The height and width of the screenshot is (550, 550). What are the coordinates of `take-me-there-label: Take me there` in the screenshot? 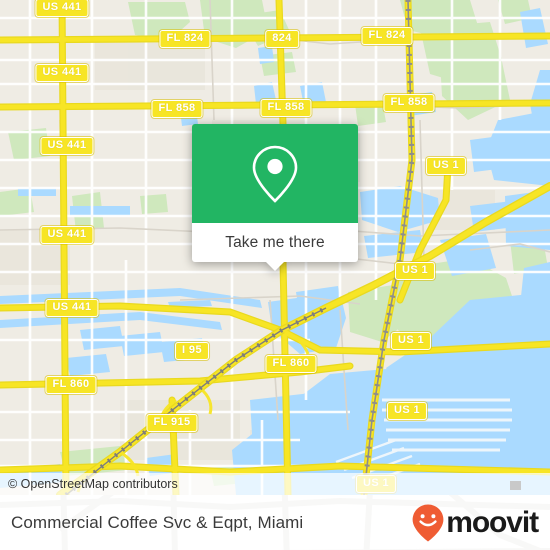 It's located at (275, 242).